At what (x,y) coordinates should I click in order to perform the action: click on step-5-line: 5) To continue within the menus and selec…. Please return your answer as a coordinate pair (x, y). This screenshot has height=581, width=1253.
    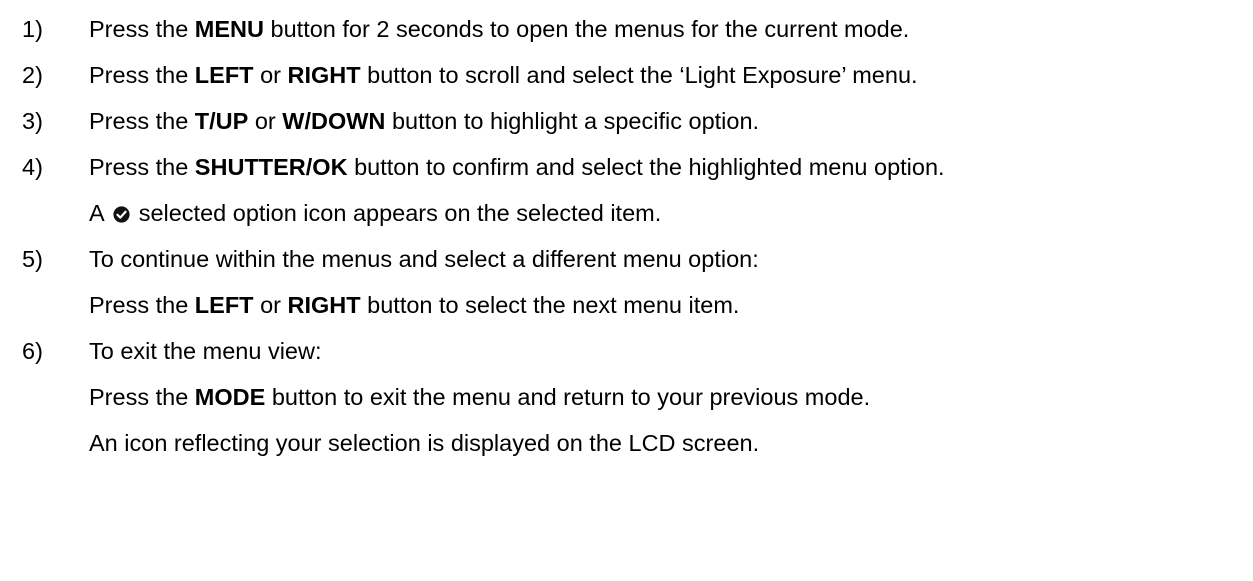
    Looking at the image, I should click on (626, 259).